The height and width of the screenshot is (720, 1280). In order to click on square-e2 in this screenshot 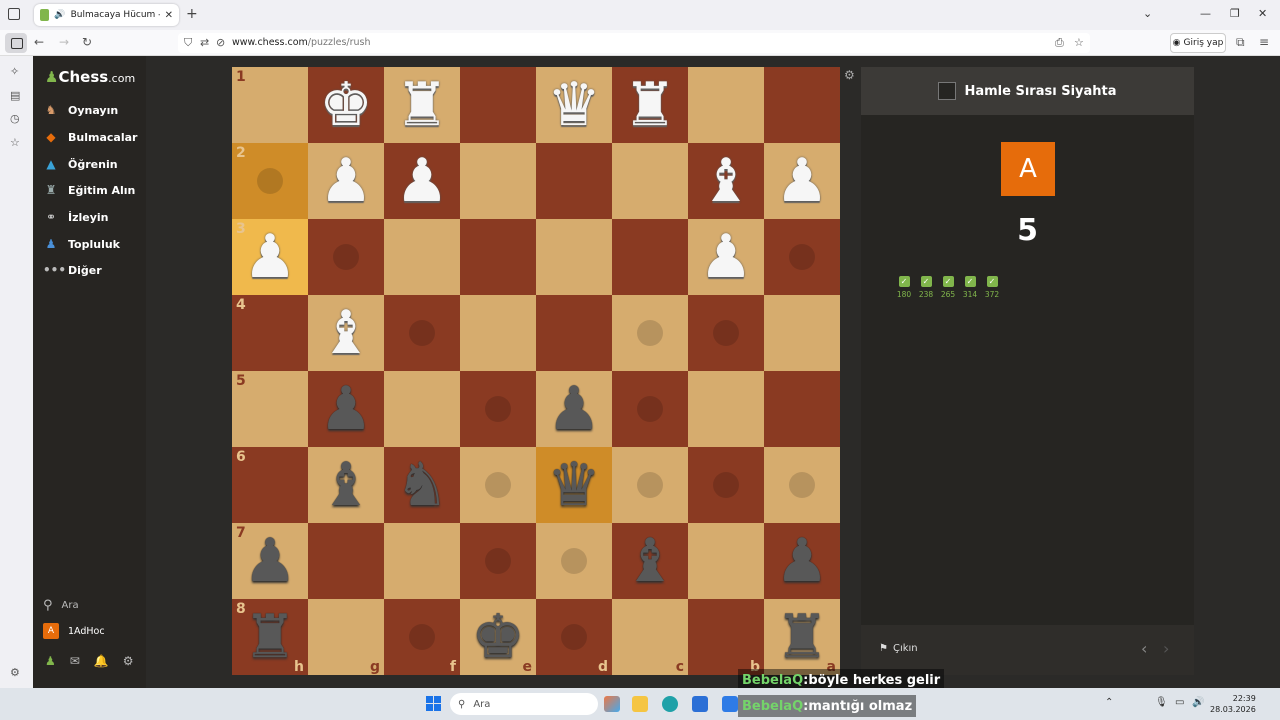, I will do `click(498, 181)`.